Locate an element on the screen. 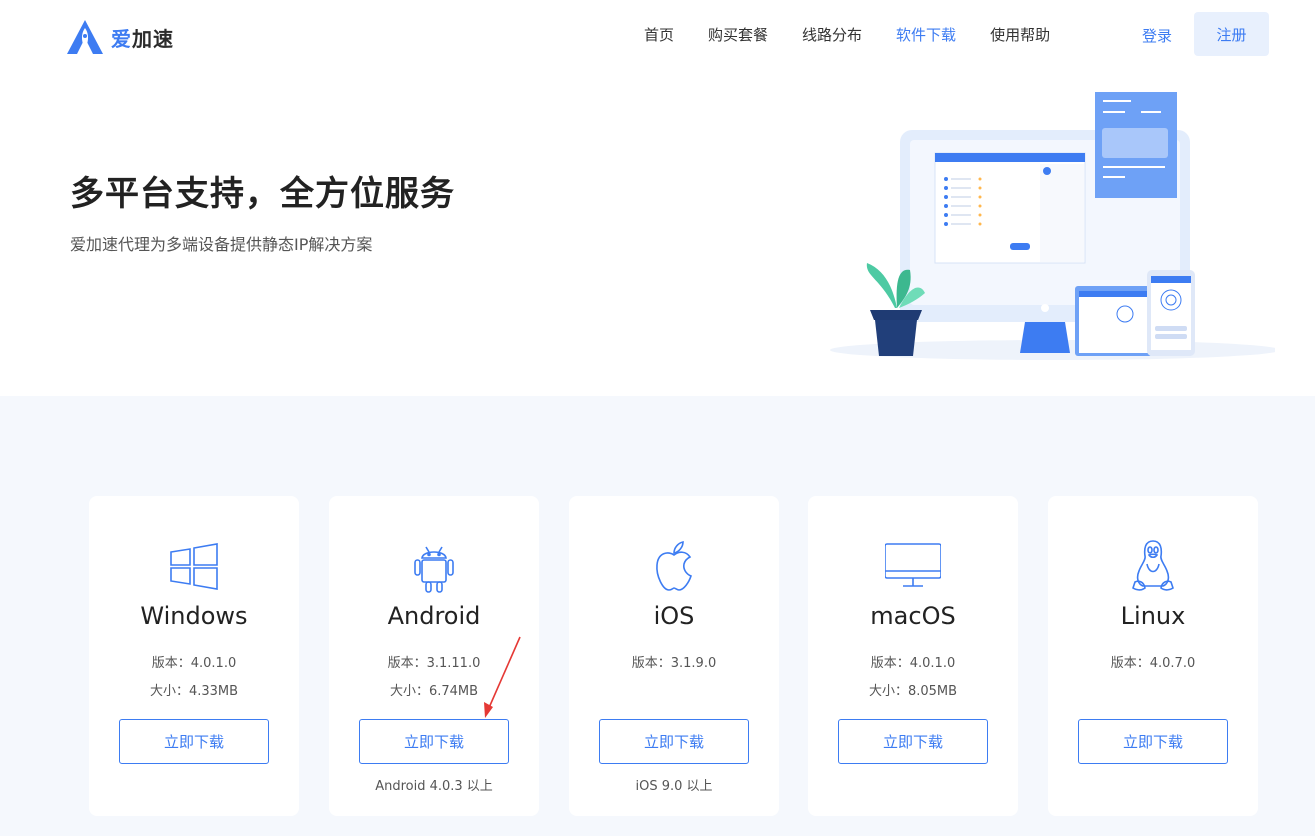 The image size is (1315, 836). site-header: 爱加速 首页 购买套餐 线路分布 软件下载 使用帮助 登录 注册 is located at coordinates (657, 35).